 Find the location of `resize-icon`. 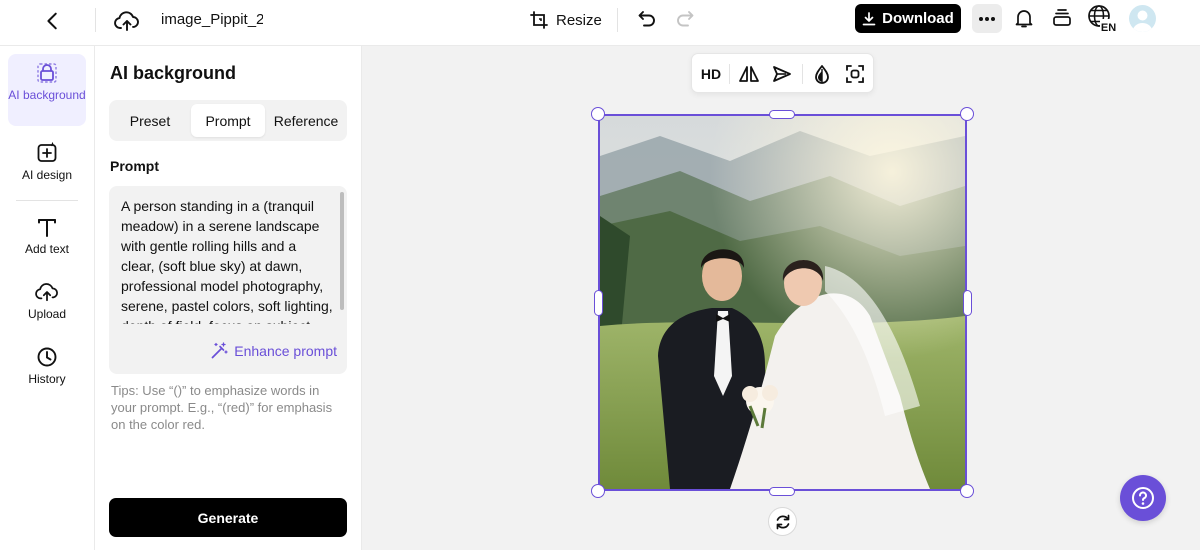

resize-icon is located at coordinates (539, 20).